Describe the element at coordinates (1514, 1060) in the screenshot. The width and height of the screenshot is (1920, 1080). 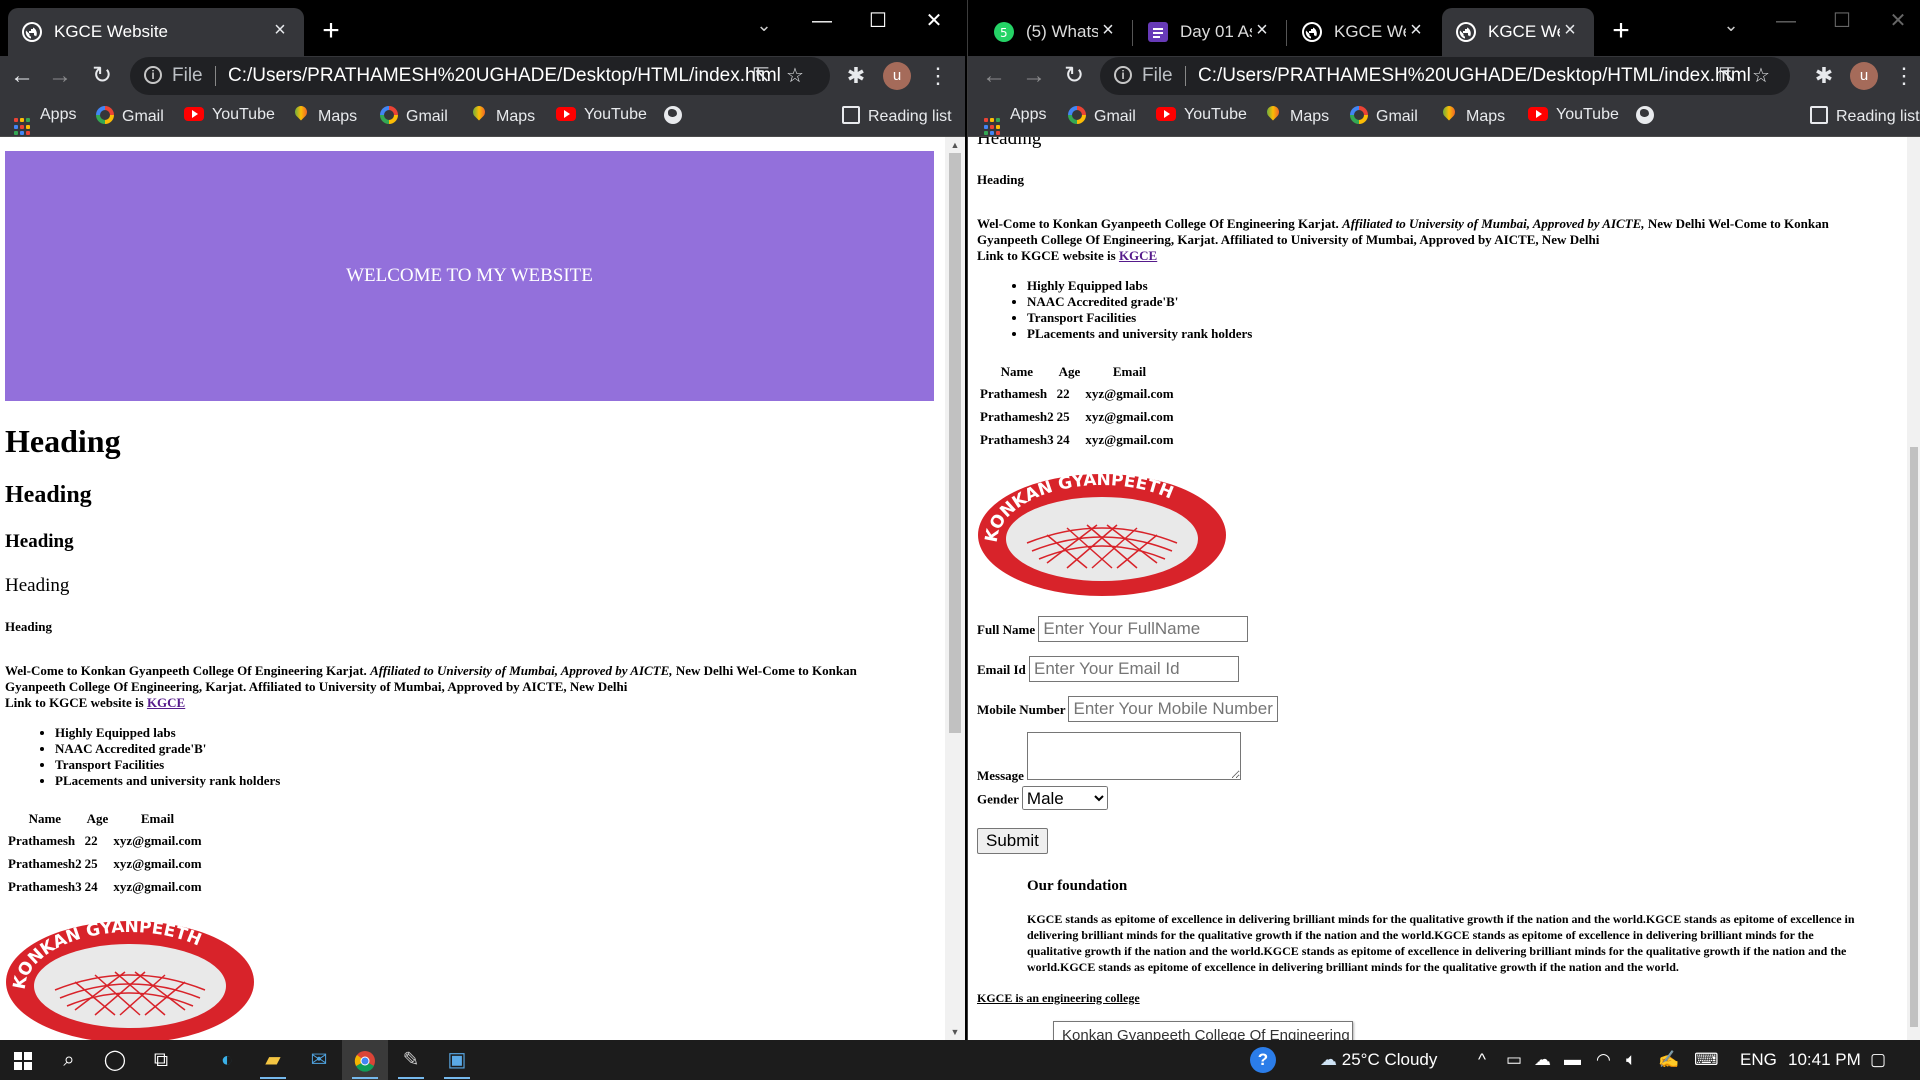
I see `tray-device-icon: ▭` at that location.